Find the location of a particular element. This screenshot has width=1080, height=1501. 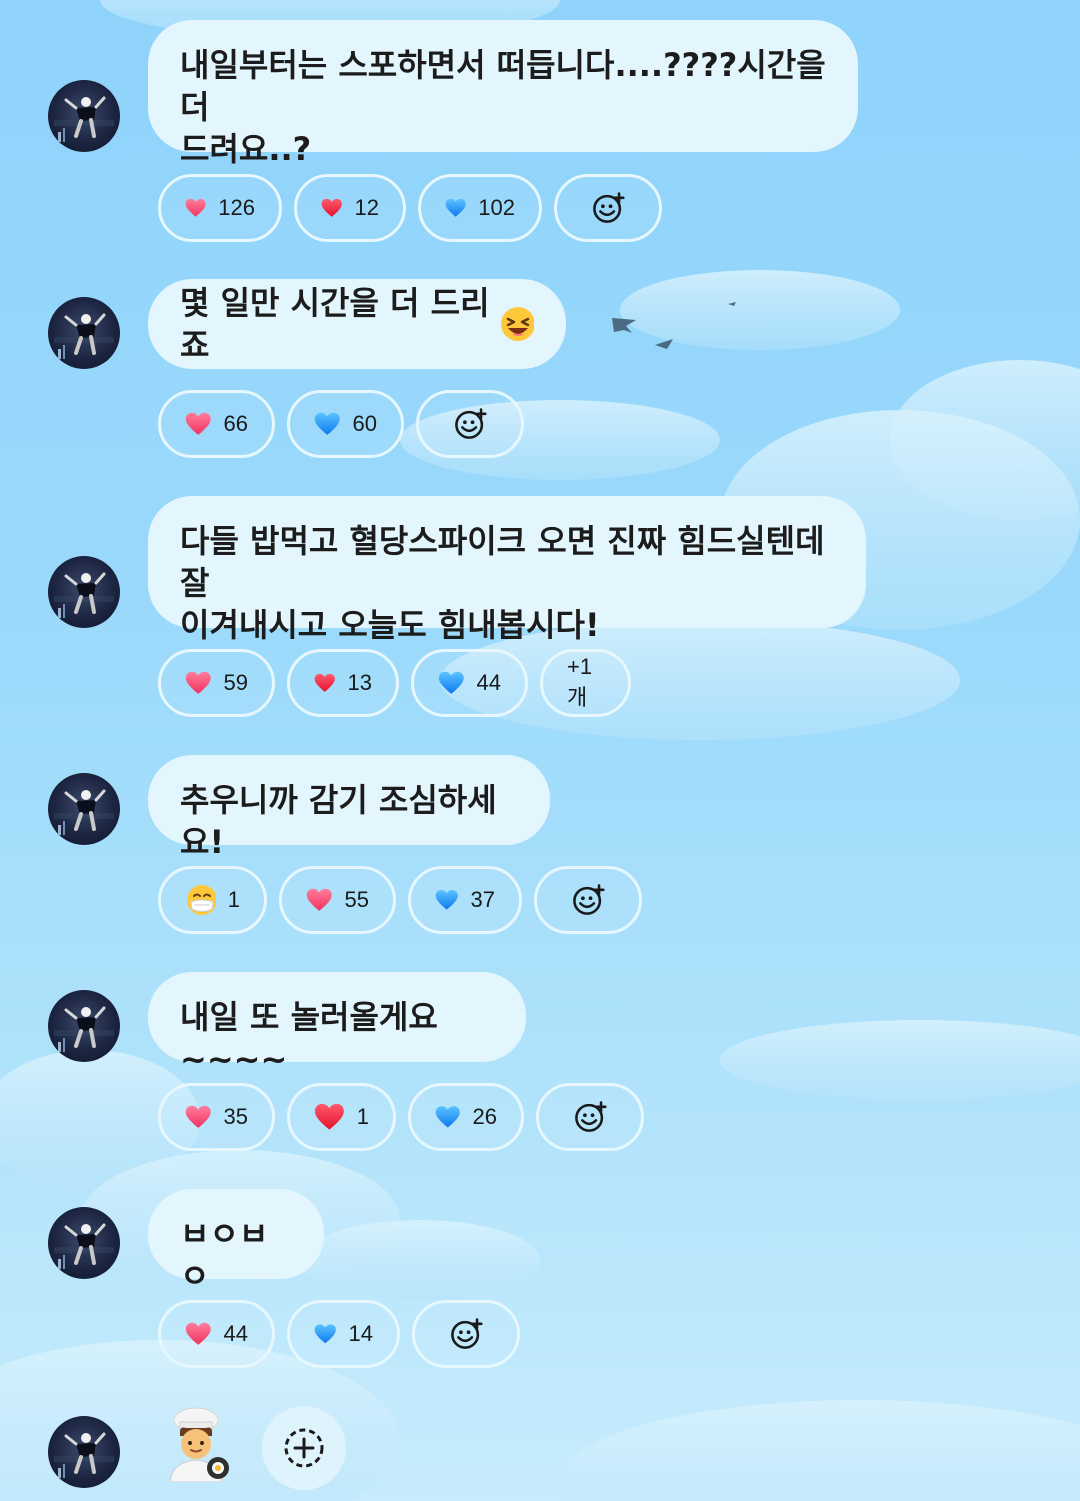

reaction-chip-blue-heart: 26 is located at coordinates (466, 1117).